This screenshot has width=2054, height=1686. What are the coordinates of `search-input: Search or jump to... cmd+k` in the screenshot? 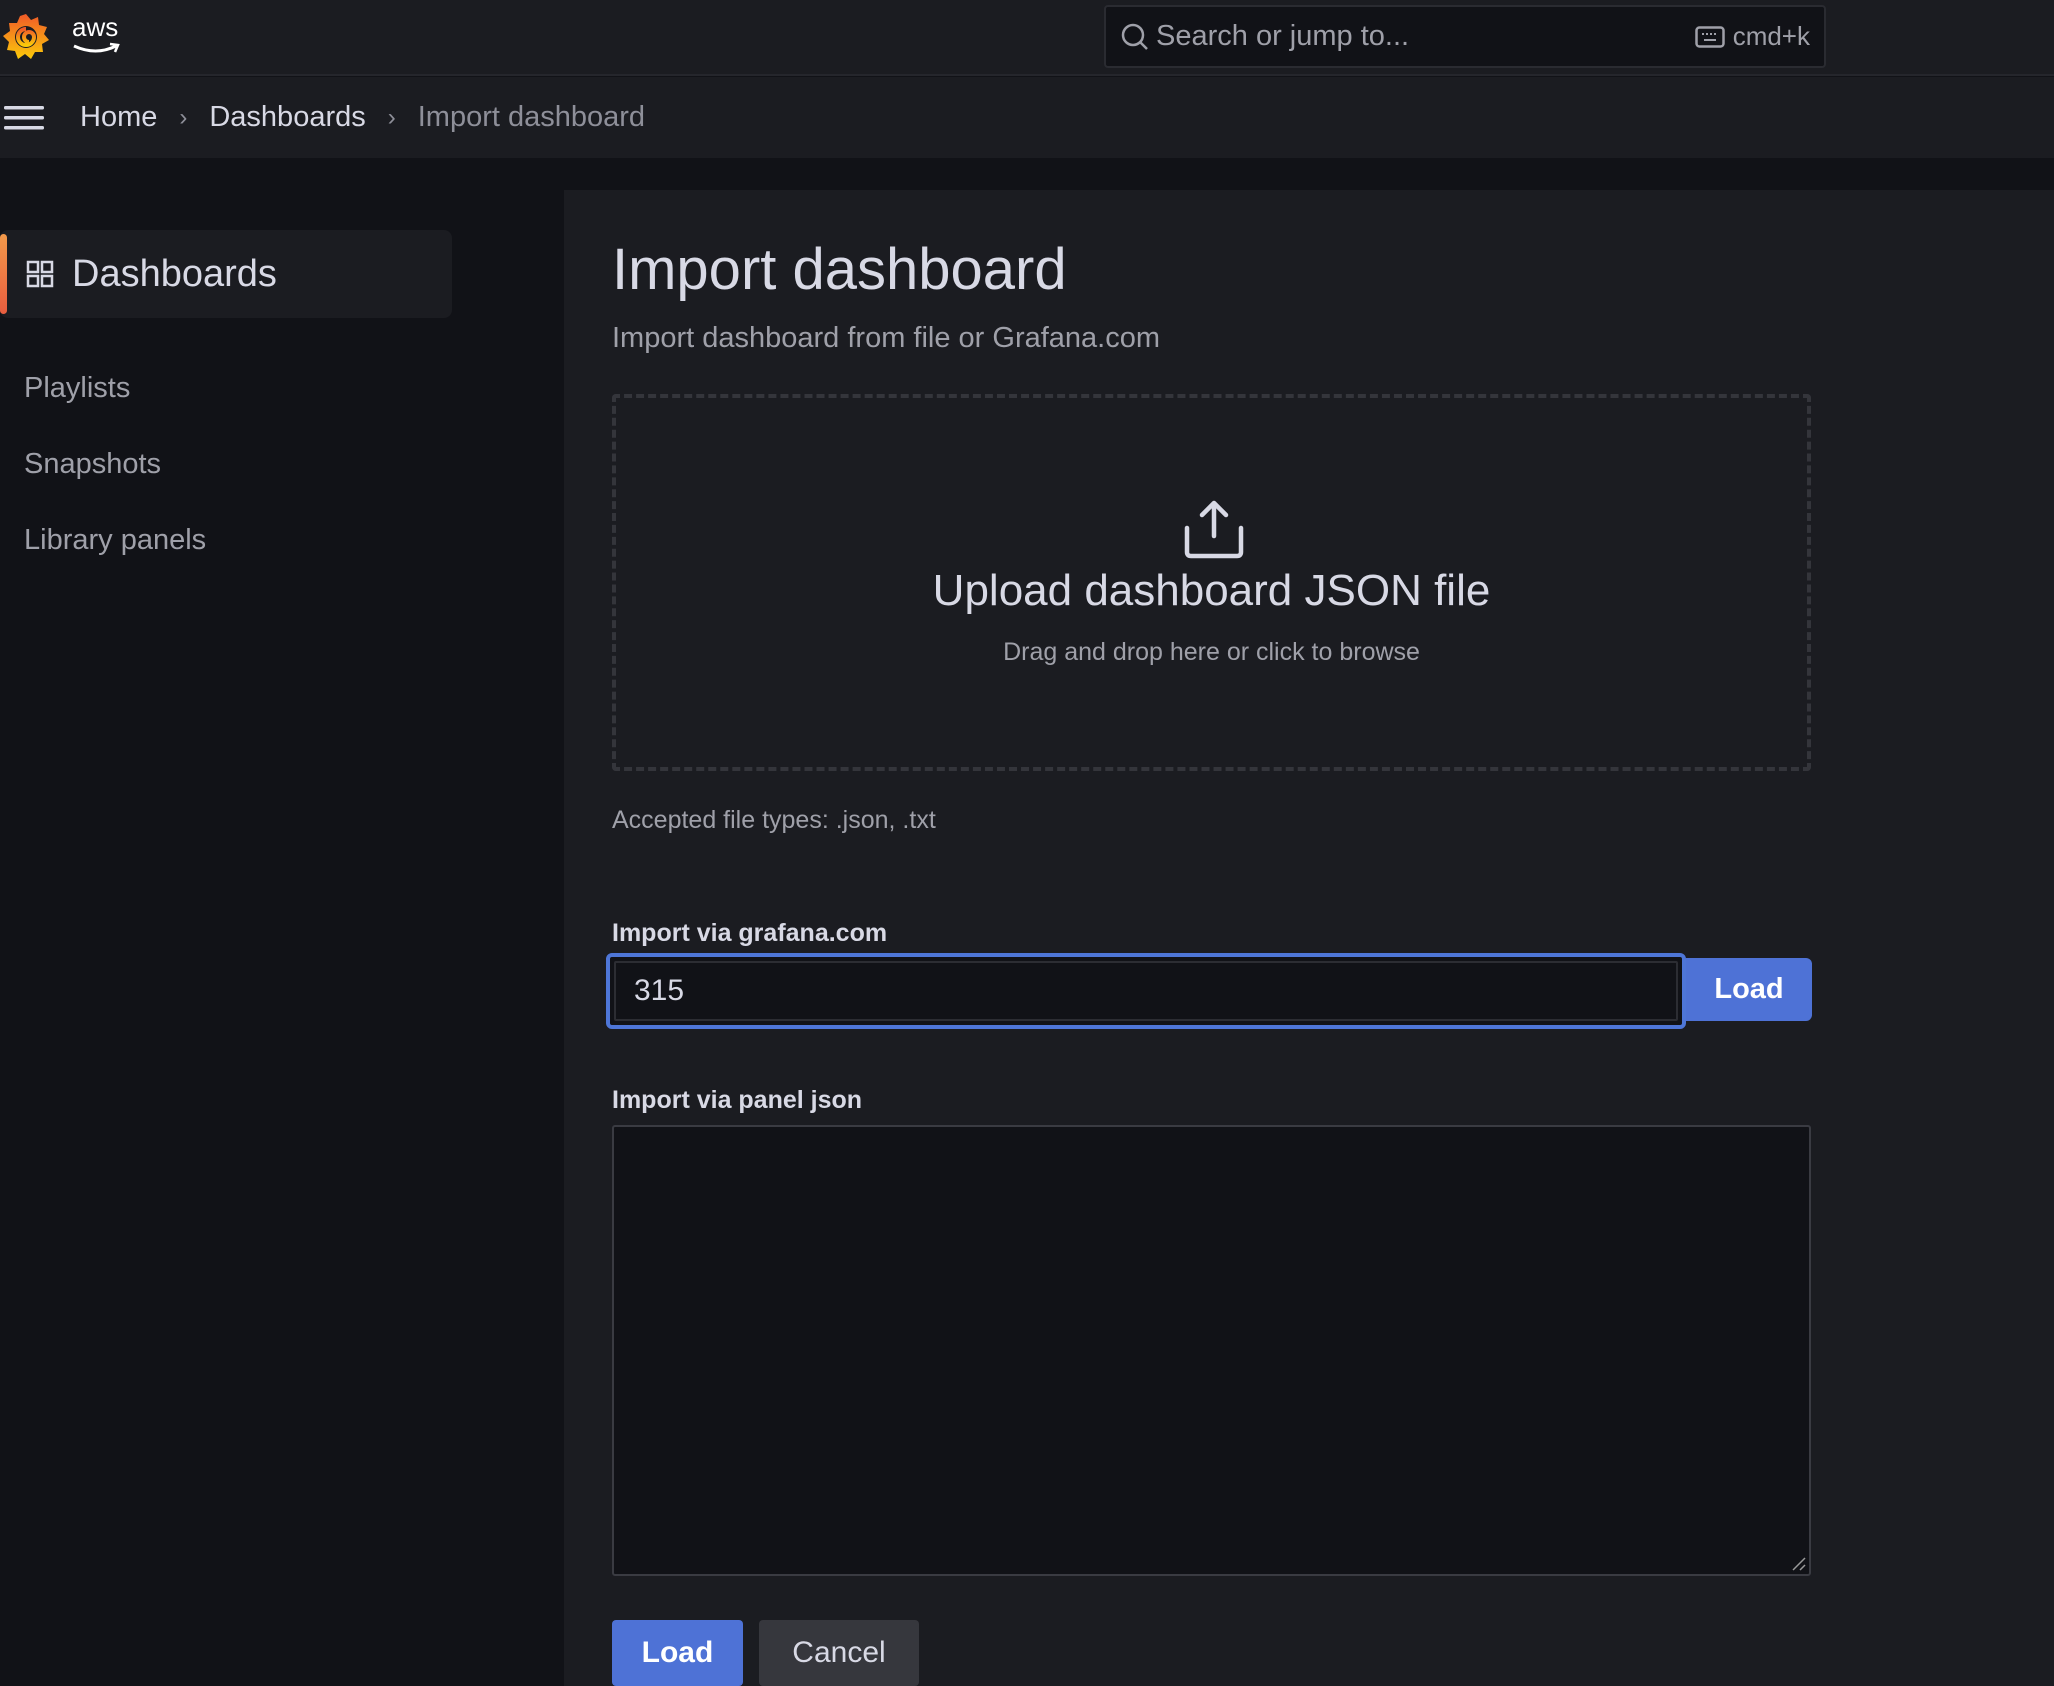 It's located at (1465, 36).